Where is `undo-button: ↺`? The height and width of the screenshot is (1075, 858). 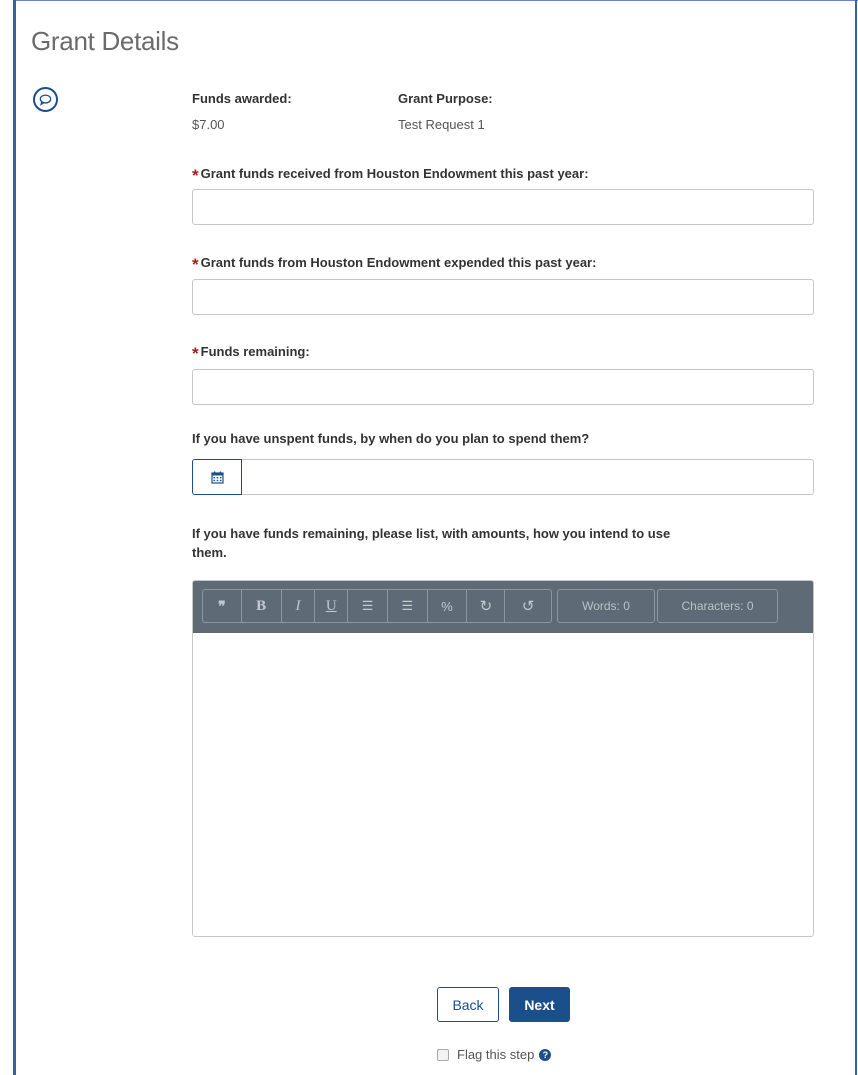
undo-button: ↺ is located at coordinates (528, 606).